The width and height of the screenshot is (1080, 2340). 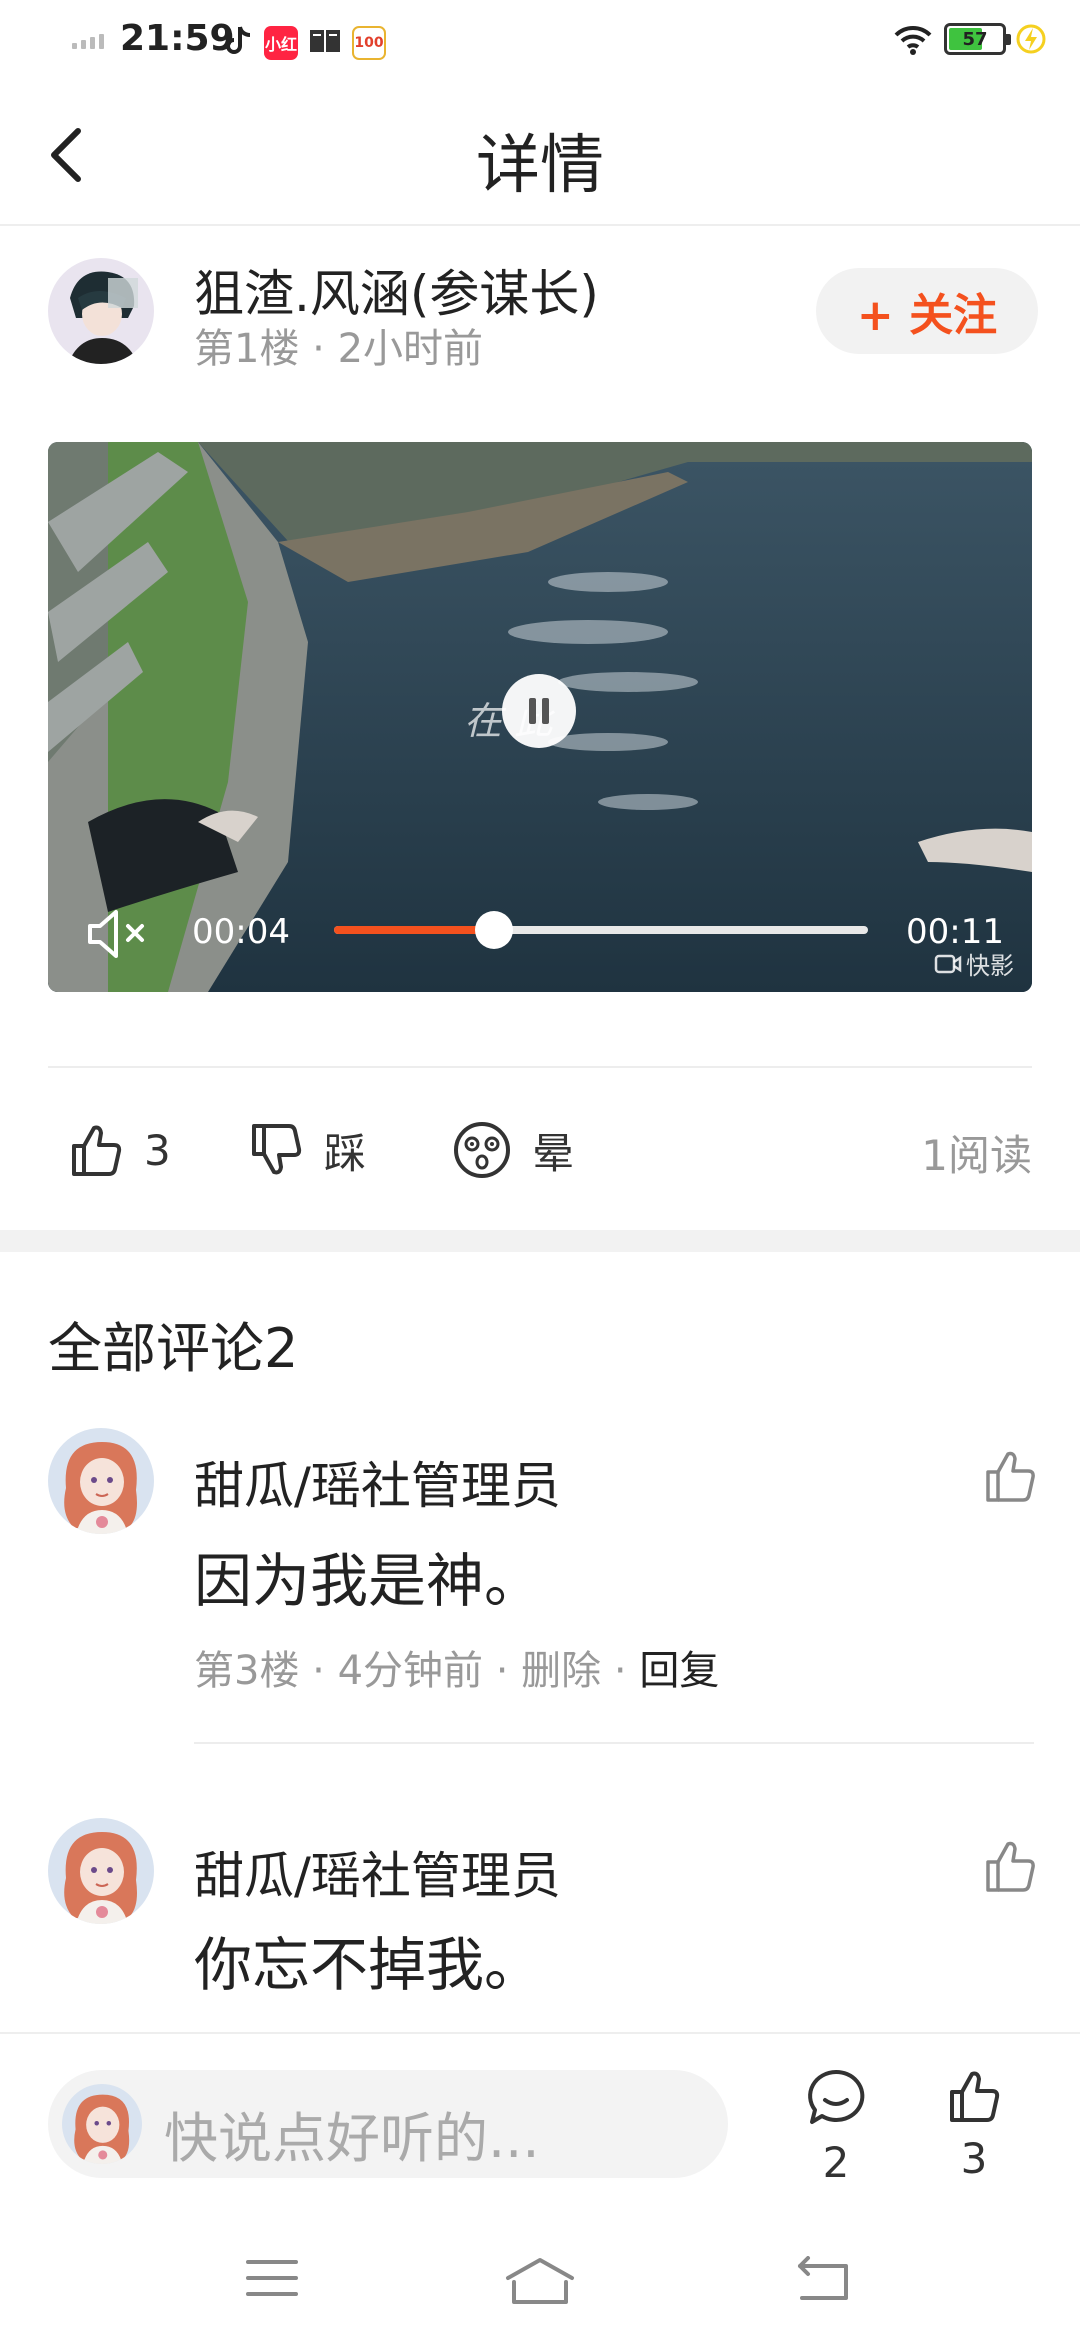 I want to click on watermark-label: 快影, so click(x=990, y=966).